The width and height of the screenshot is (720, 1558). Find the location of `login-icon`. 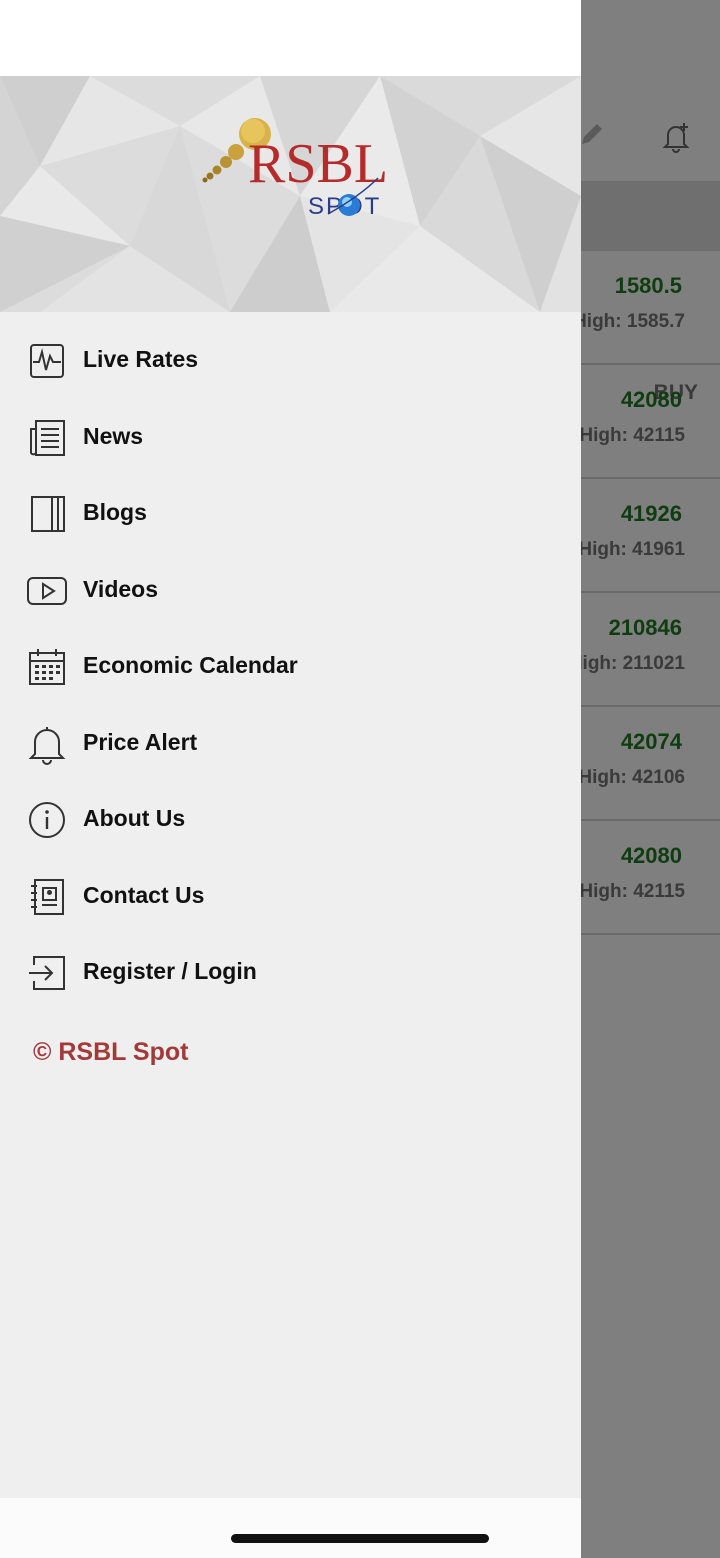

login-icon is located at coordinates (47, 973).